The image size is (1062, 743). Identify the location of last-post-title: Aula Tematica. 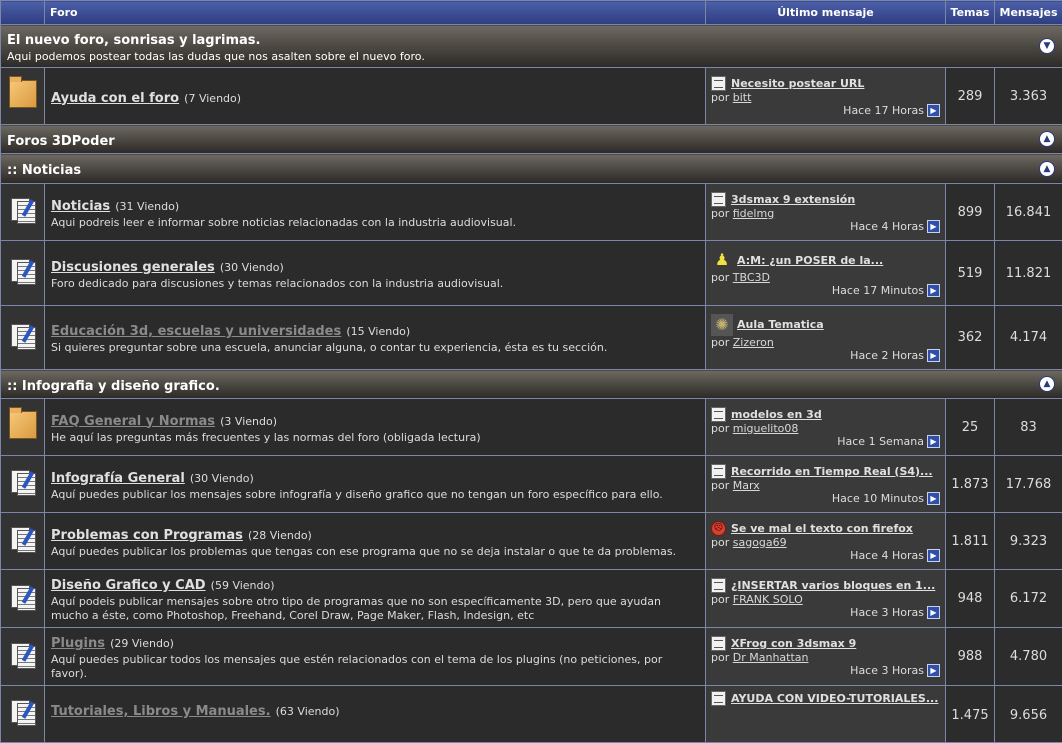
(780, 324).